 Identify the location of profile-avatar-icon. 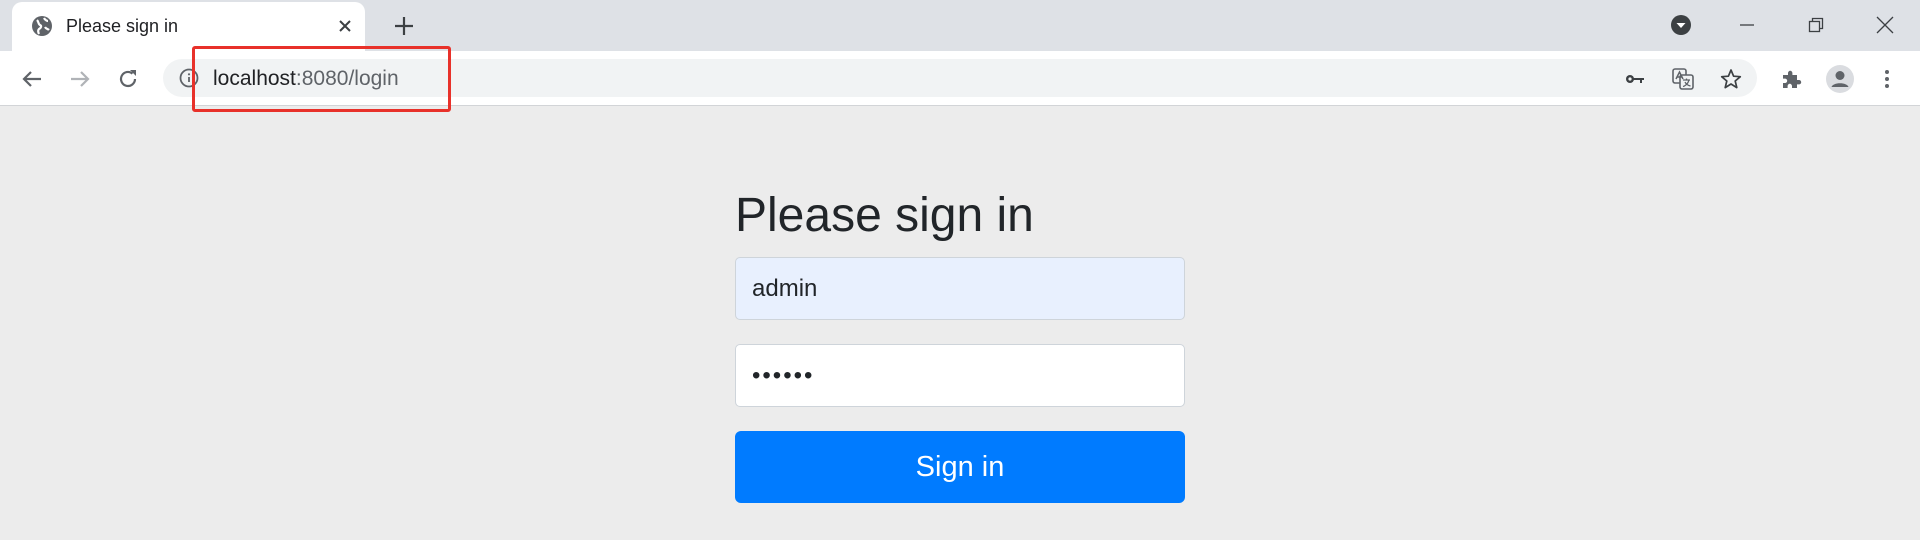
(1840, 79).